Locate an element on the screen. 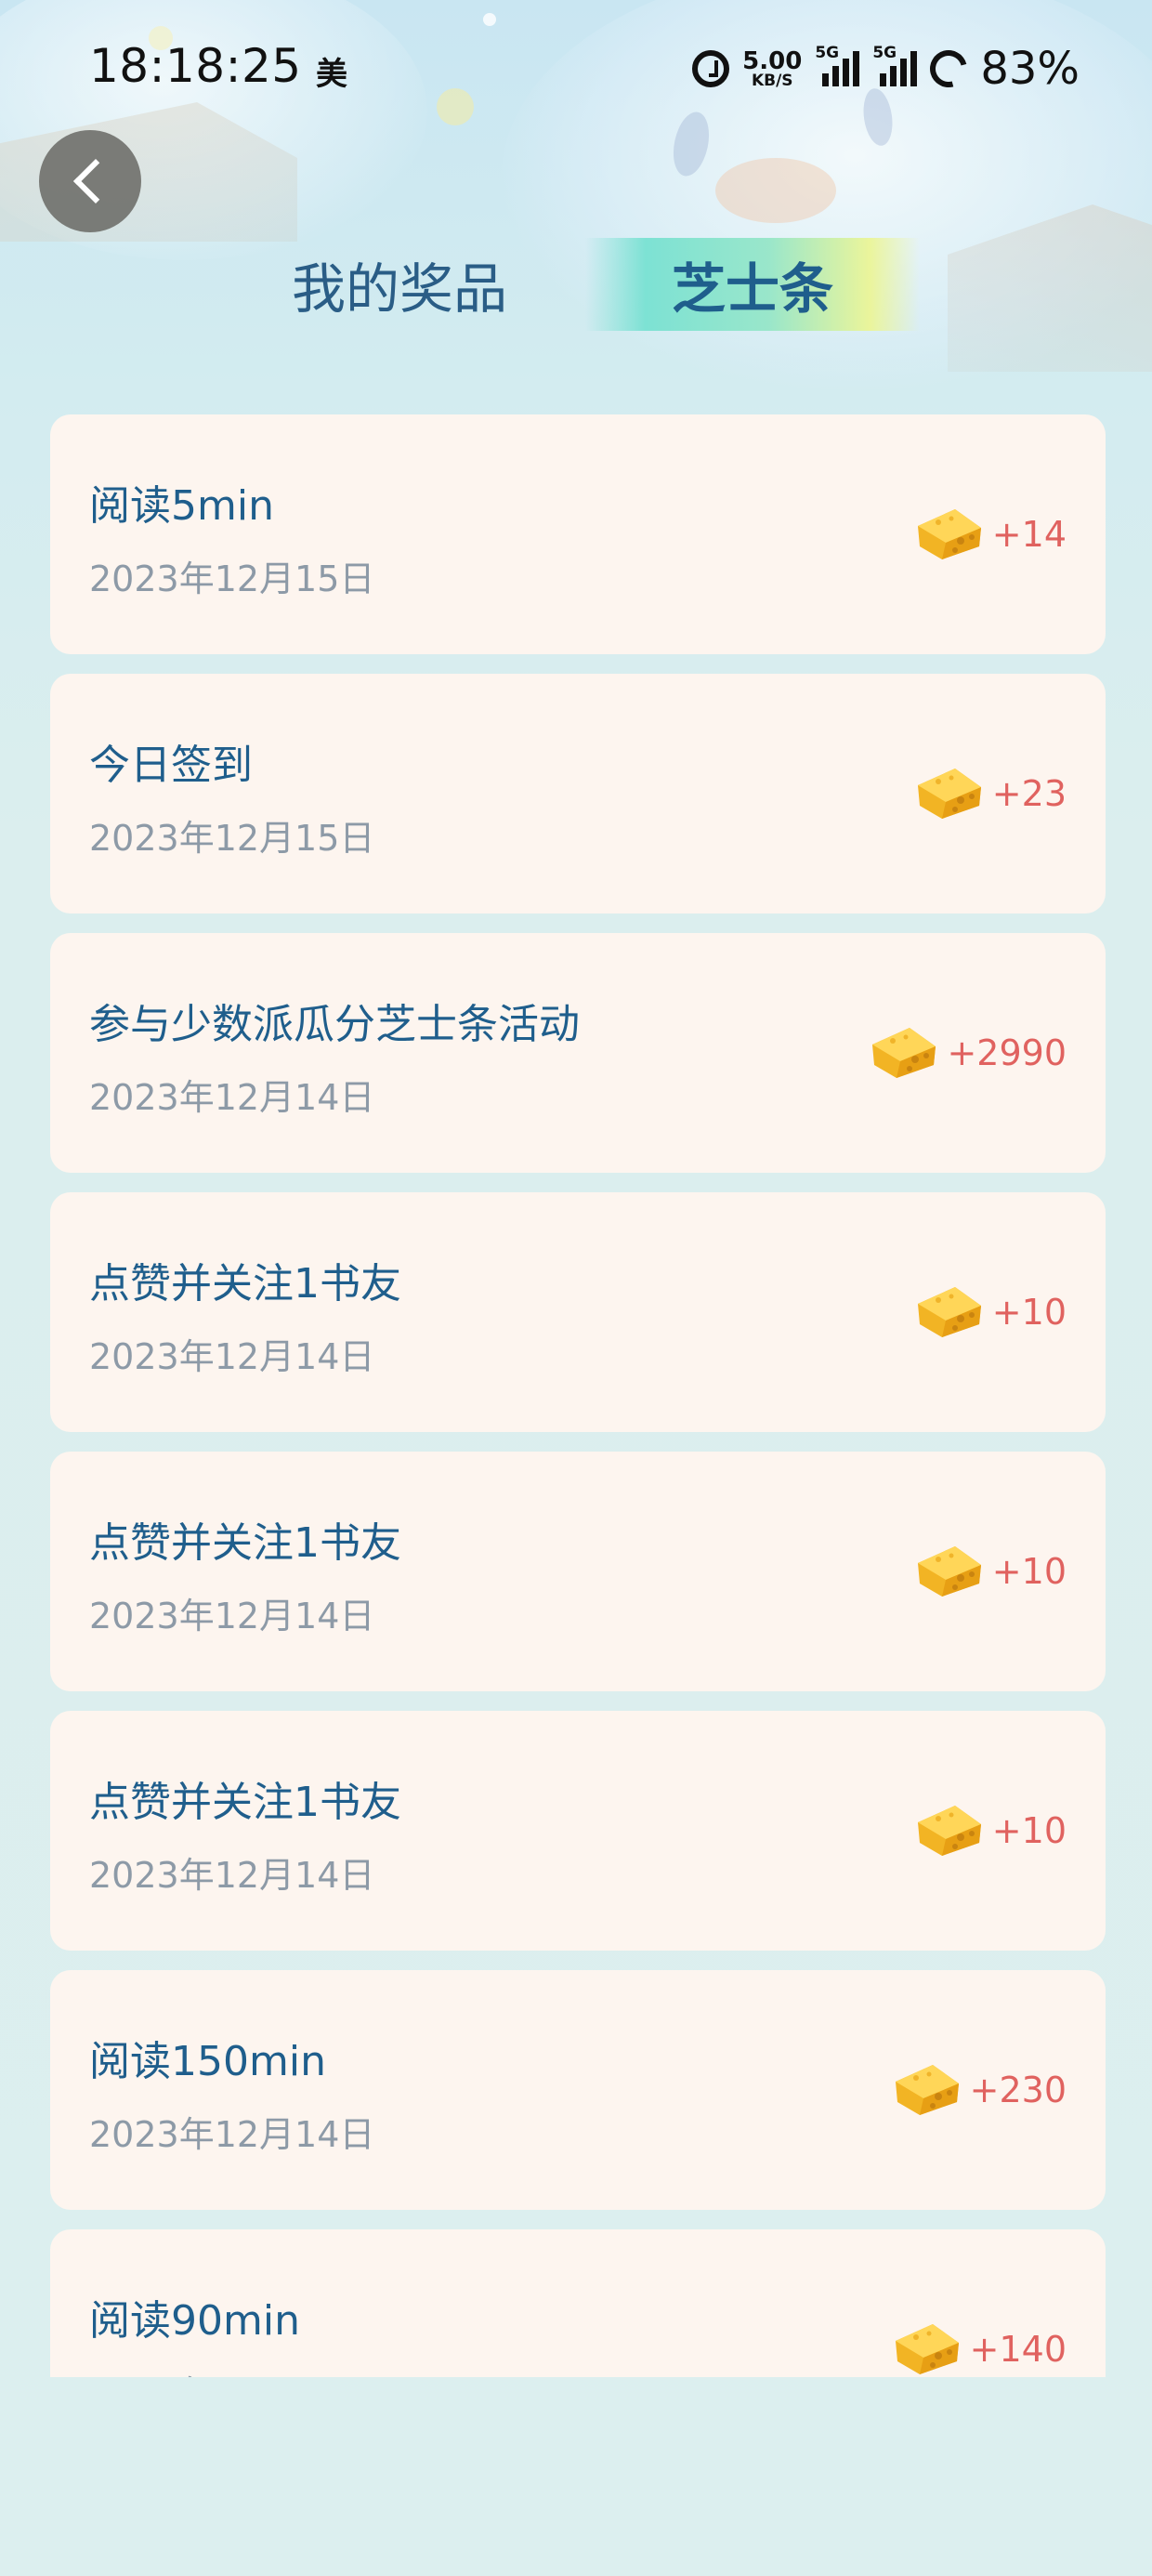 This screenshot has width=1152, height=2576. record-card: 今日签到 2023年12月15日 +23 is located at coordinates (578, 793).